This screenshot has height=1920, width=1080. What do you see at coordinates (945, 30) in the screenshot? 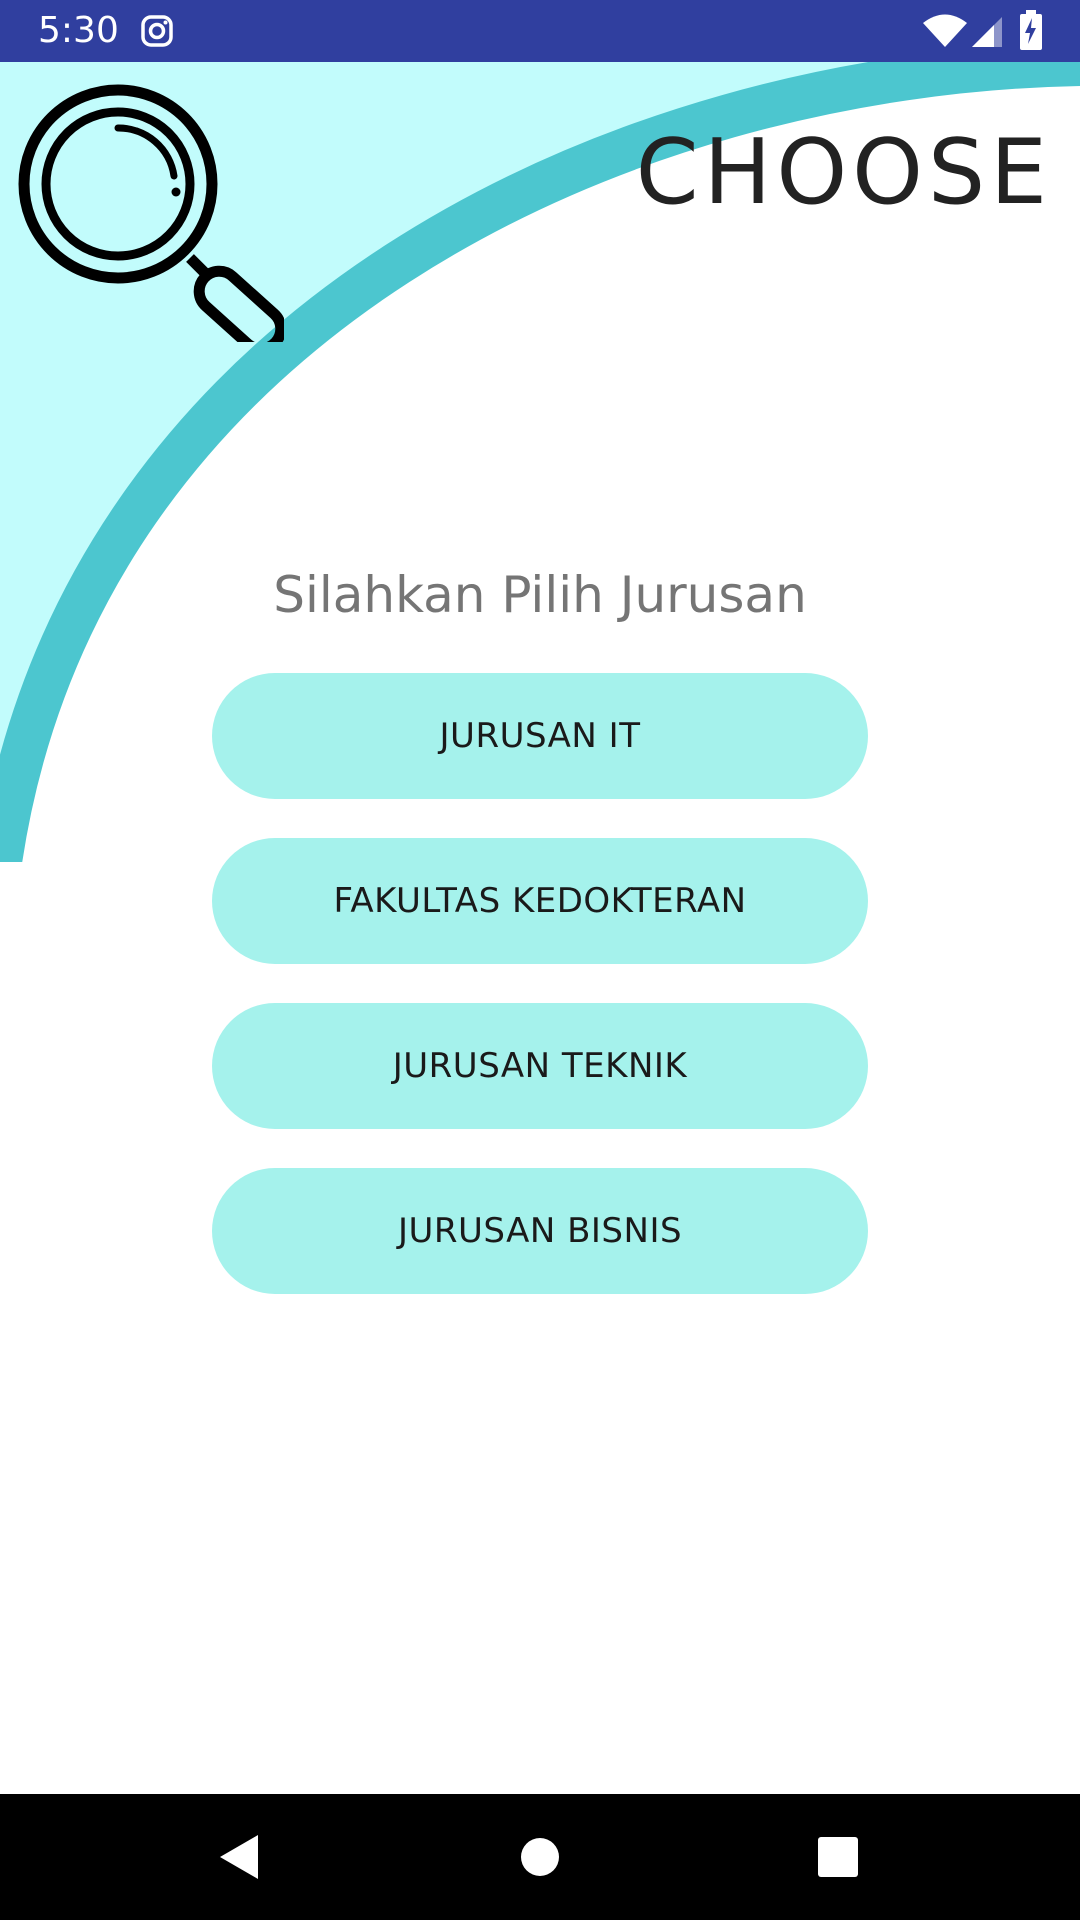
I see `wifi-icon` at bounding box center [945, 30].